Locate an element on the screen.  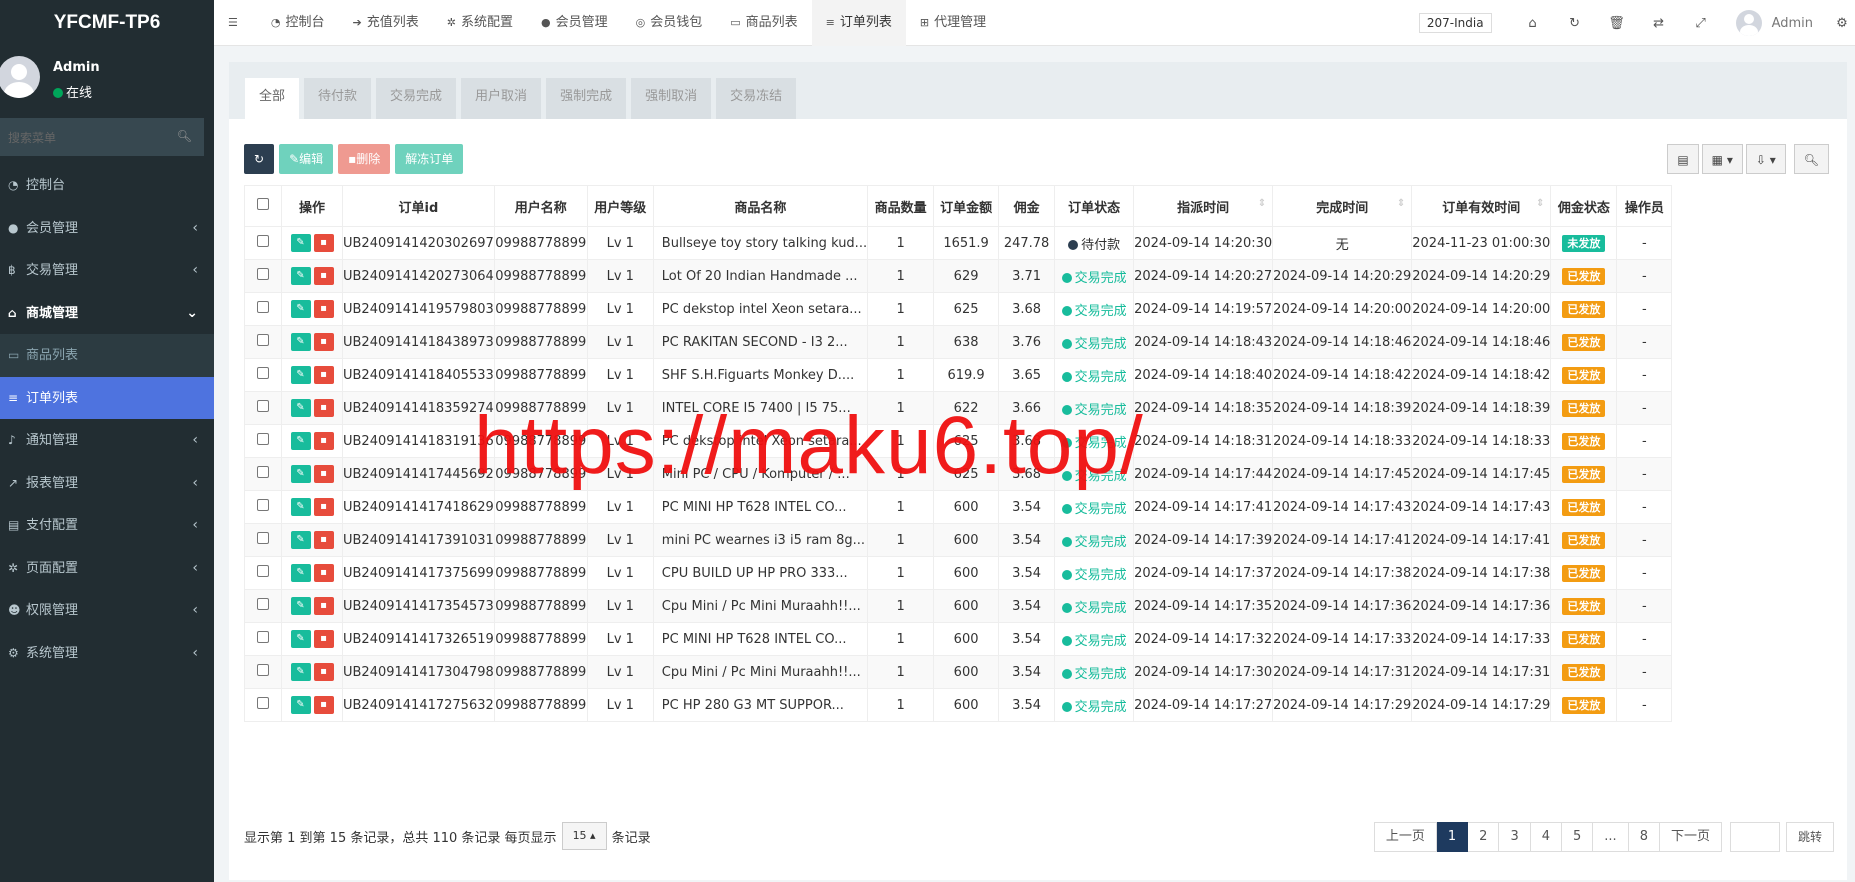
sidebar-item-system: ⚙ 系统管理 ‹ is located at coordinates (107, 653).